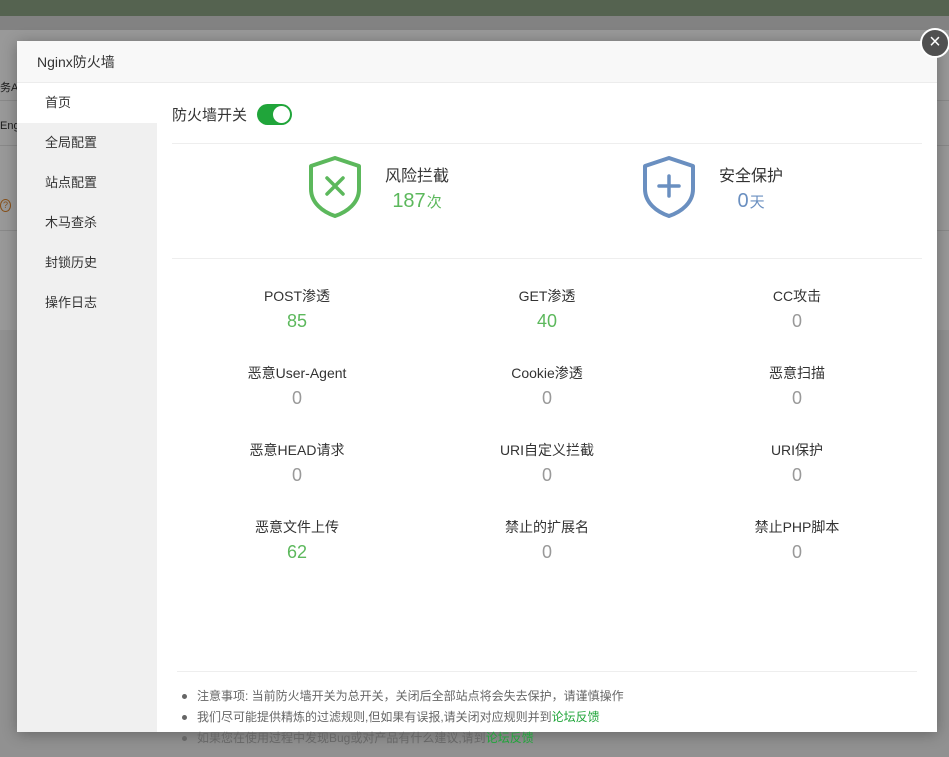  What do you see at coordinates (743, 200) in the screenshot?
I see `protection-days: 0` at bounding box center [743, 200].